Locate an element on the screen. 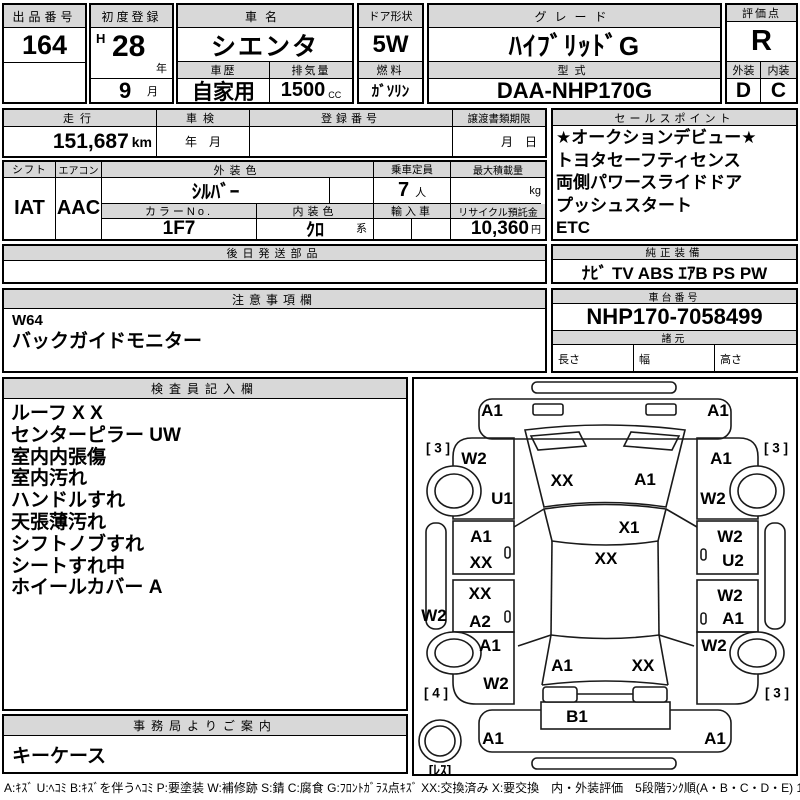 Image resolution: width=800 pixels, height=800 pixels. chassis-value: NHP170-7058499 is located at coordinates (674, 317).